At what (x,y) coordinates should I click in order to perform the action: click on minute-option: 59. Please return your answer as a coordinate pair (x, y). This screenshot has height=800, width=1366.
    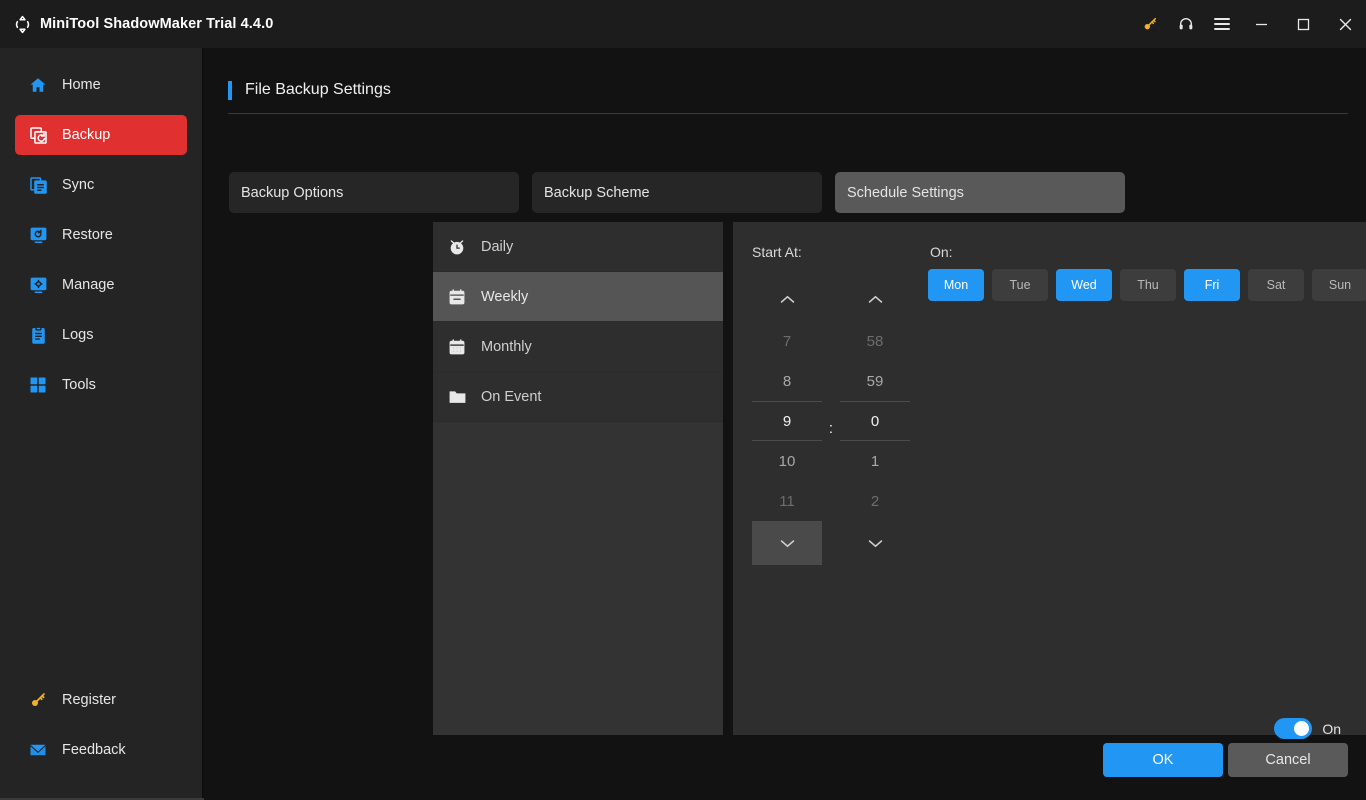
    Looking at the image, I should click on (875, 381).